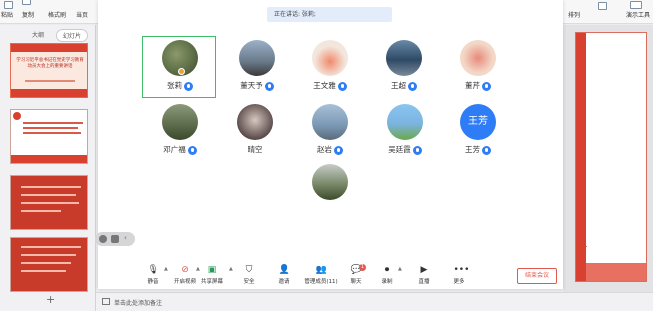  I want to click on participant-name: 吴廷霞, so click(405, 149).